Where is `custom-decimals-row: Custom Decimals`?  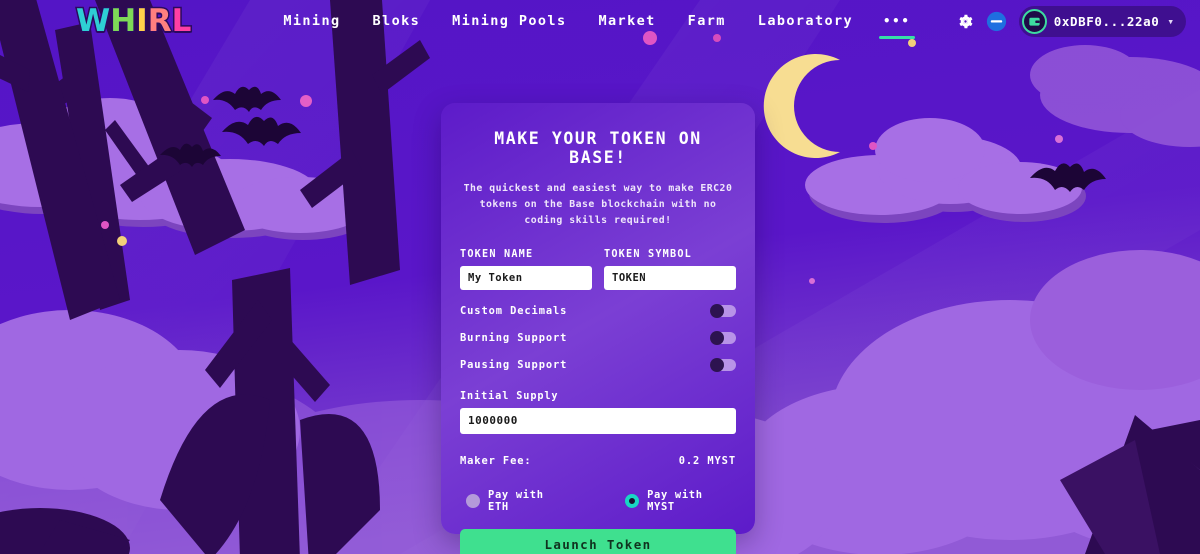 custom-decimals-row: Custom Decimals is located at coordinates (598, 310).